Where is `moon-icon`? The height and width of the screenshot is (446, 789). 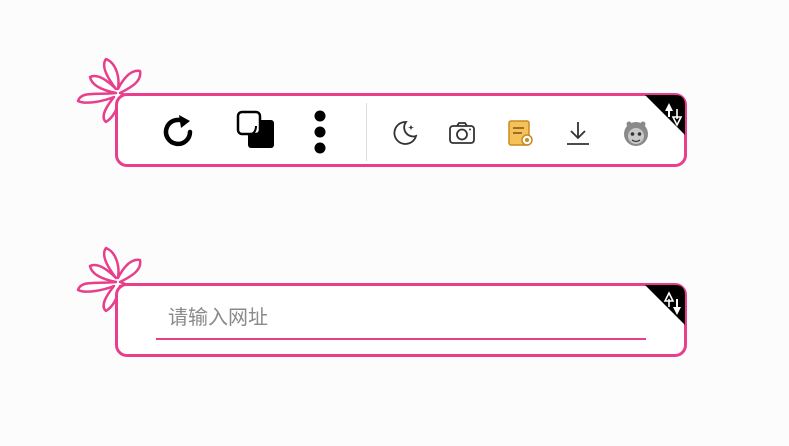
moon-icon is located at coordinates (405, 133).